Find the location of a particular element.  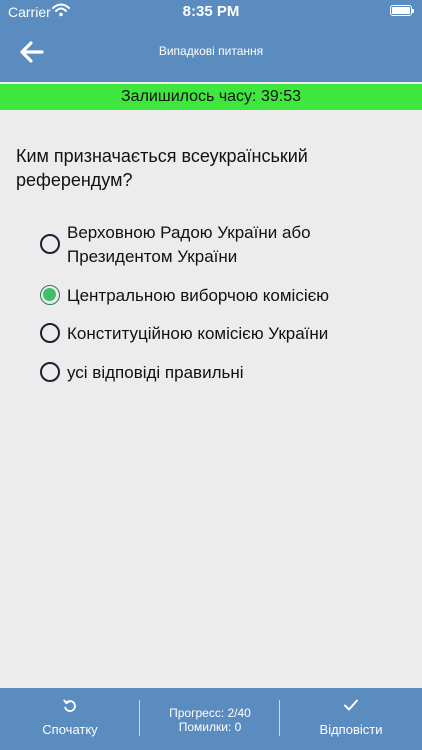

battery-icon is located at coordinates (402, 10).